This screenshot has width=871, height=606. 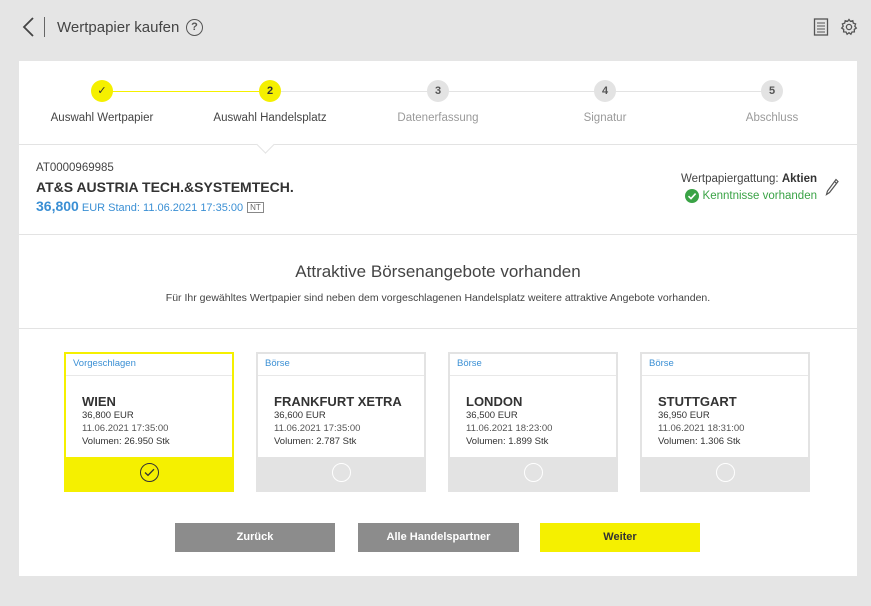 I want to click on security-isin: AT0000969985, so click(x=75, y=168).